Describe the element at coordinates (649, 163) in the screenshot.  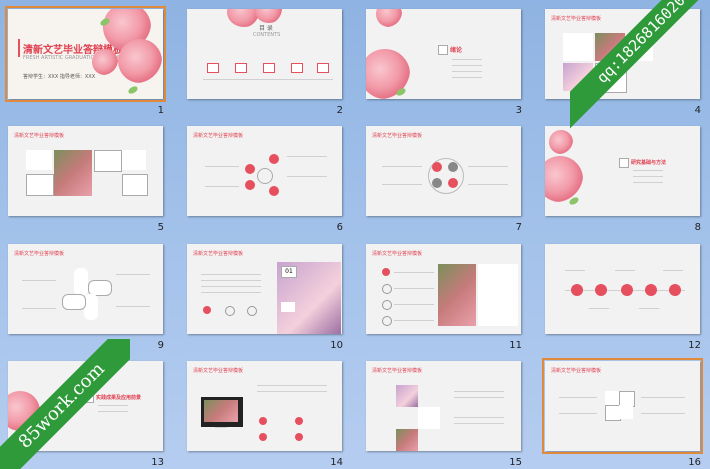
I see `slide-title: 研究基础与方法` at that location.